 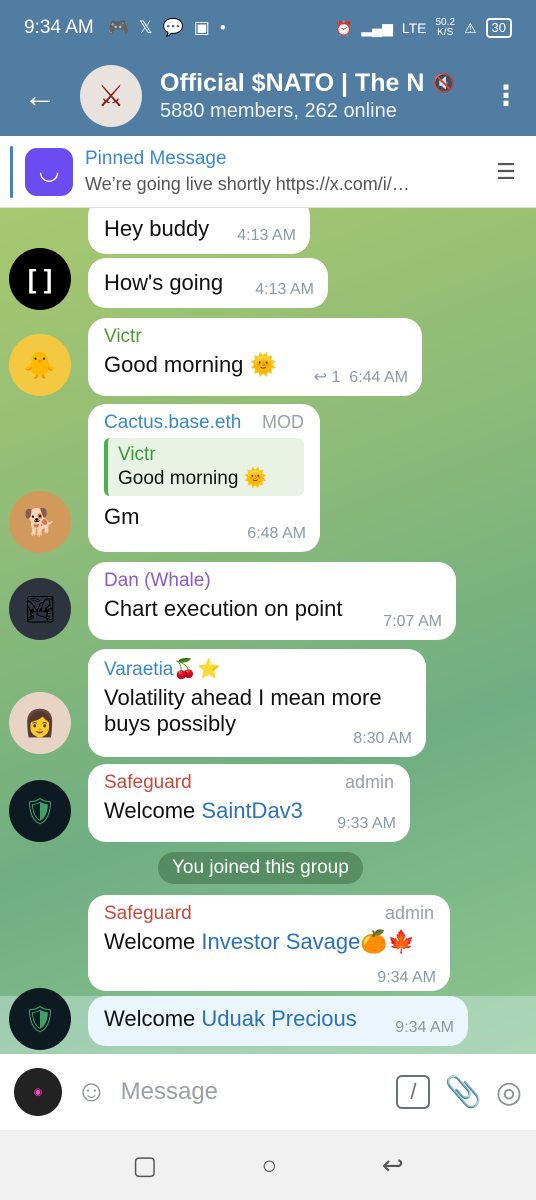 What do you see at coordinates (118, 27) in the screenshot?
I see `gamepad-icon: 🎮` at bounding box center [118, 27].